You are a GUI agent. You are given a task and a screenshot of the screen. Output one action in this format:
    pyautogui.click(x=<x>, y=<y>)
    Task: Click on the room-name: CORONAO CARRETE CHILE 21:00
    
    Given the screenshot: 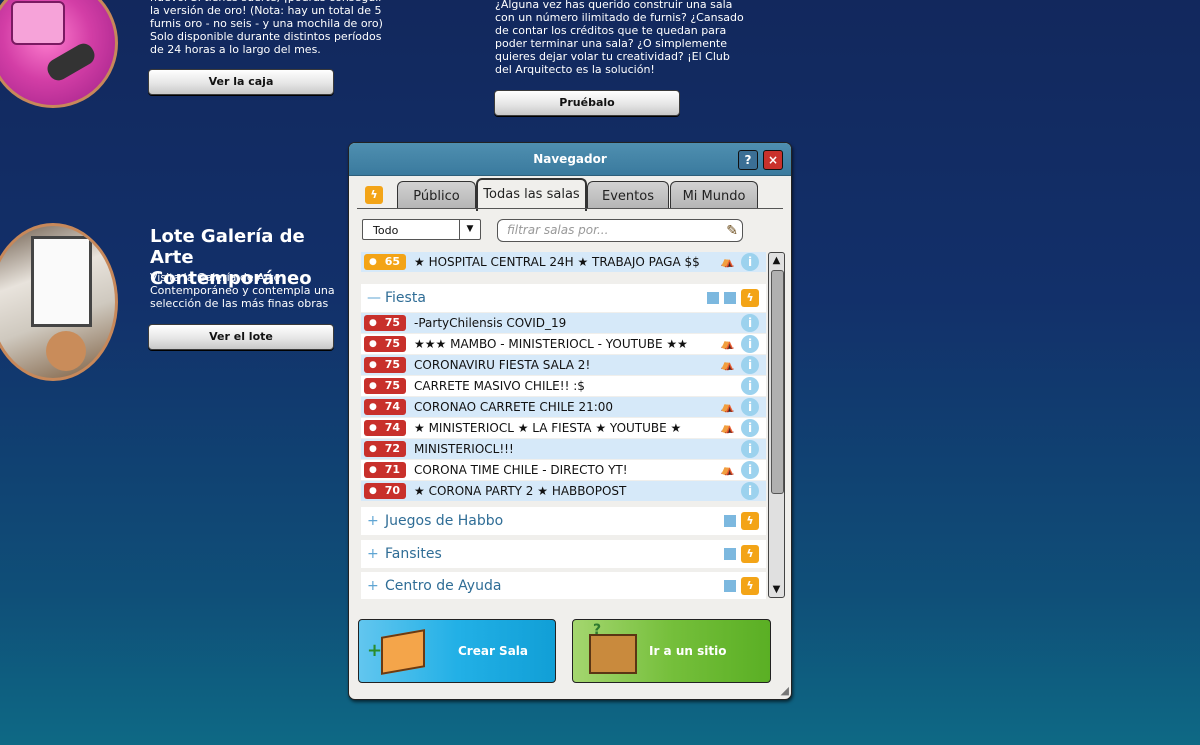 What is the action you would take?
    pyautogui.click(x=514, y=407)
    